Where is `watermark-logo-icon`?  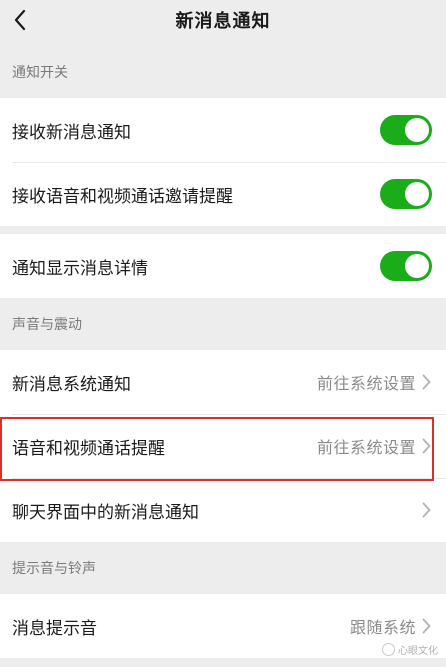
watermark-logo-icon is located at coordinates (388, 649).